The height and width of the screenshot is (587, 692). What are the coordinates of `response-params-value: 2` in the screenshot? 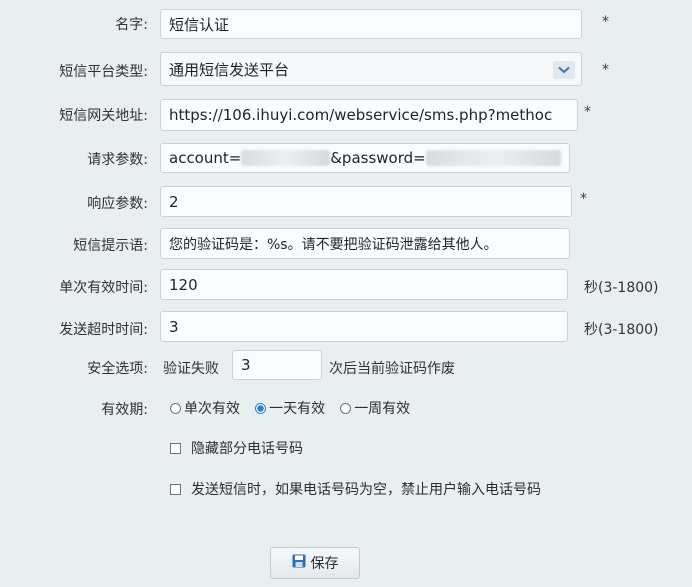 It's located at (174, 201).